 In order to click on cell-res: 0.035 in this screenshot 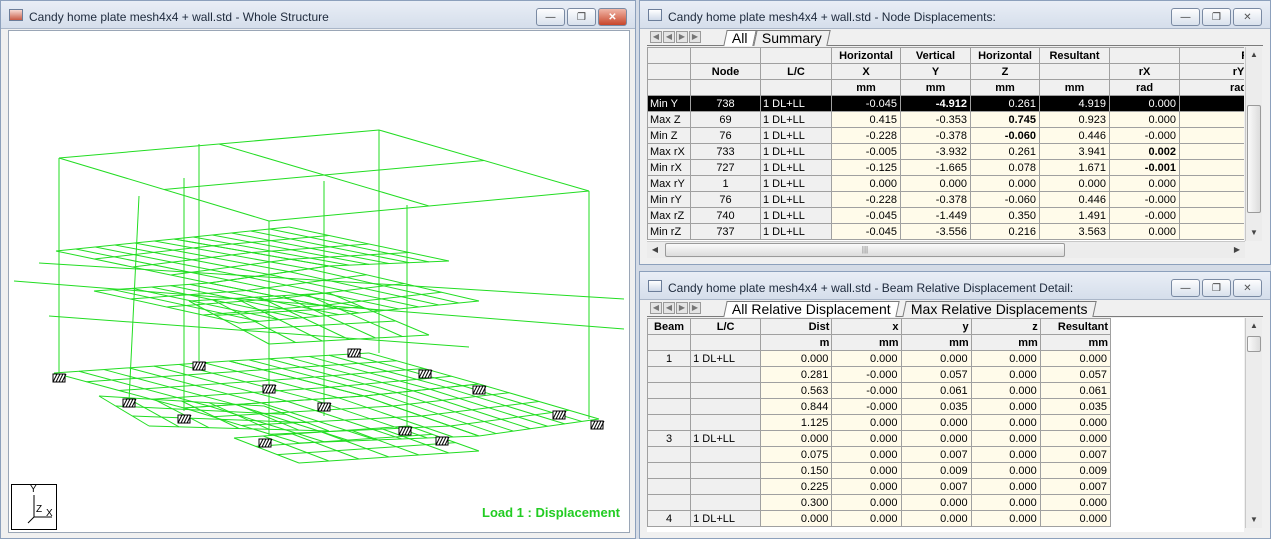, I will do `click(1075, 406)`.